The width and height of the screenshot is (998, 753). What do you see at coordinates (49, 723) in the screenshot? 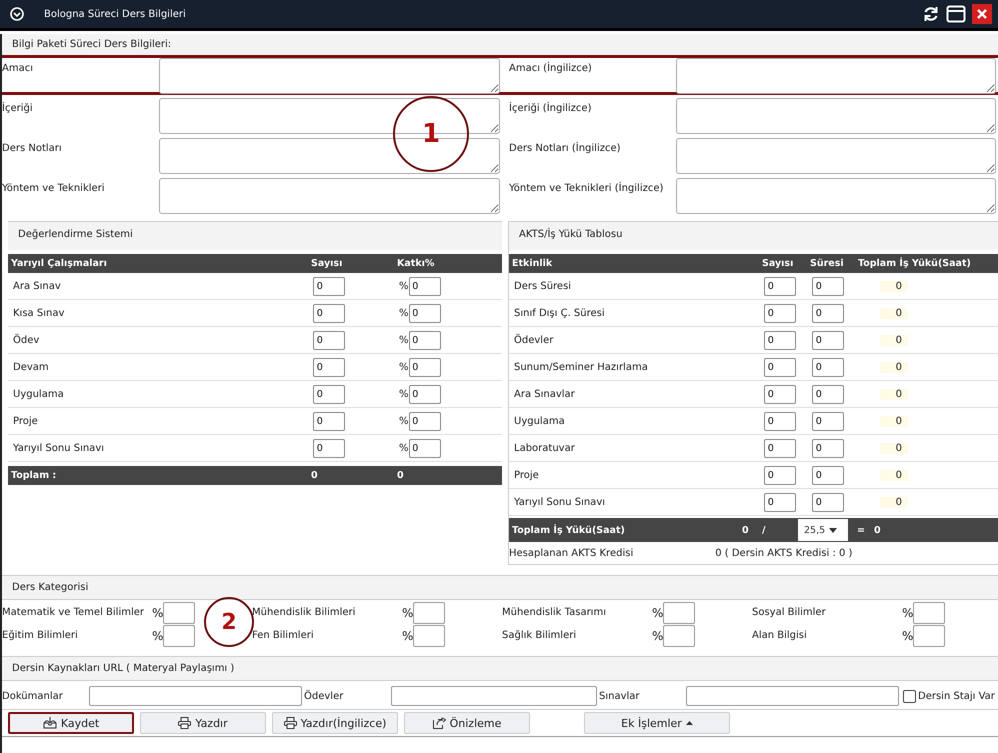
I see `inbox-icon` at bounding box center [49, 723].